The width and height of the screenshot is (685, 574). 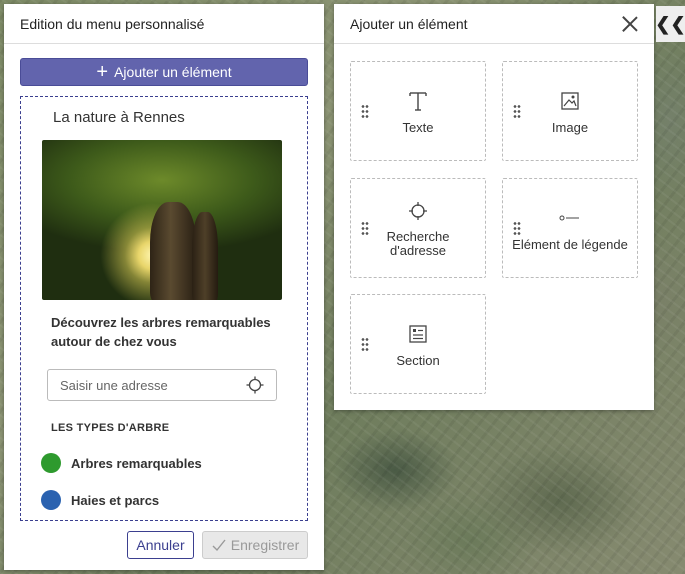 What do you see at coordinates (162, 220) in the screenshot?
I see `tree-image` at bounding box center [162, 220].